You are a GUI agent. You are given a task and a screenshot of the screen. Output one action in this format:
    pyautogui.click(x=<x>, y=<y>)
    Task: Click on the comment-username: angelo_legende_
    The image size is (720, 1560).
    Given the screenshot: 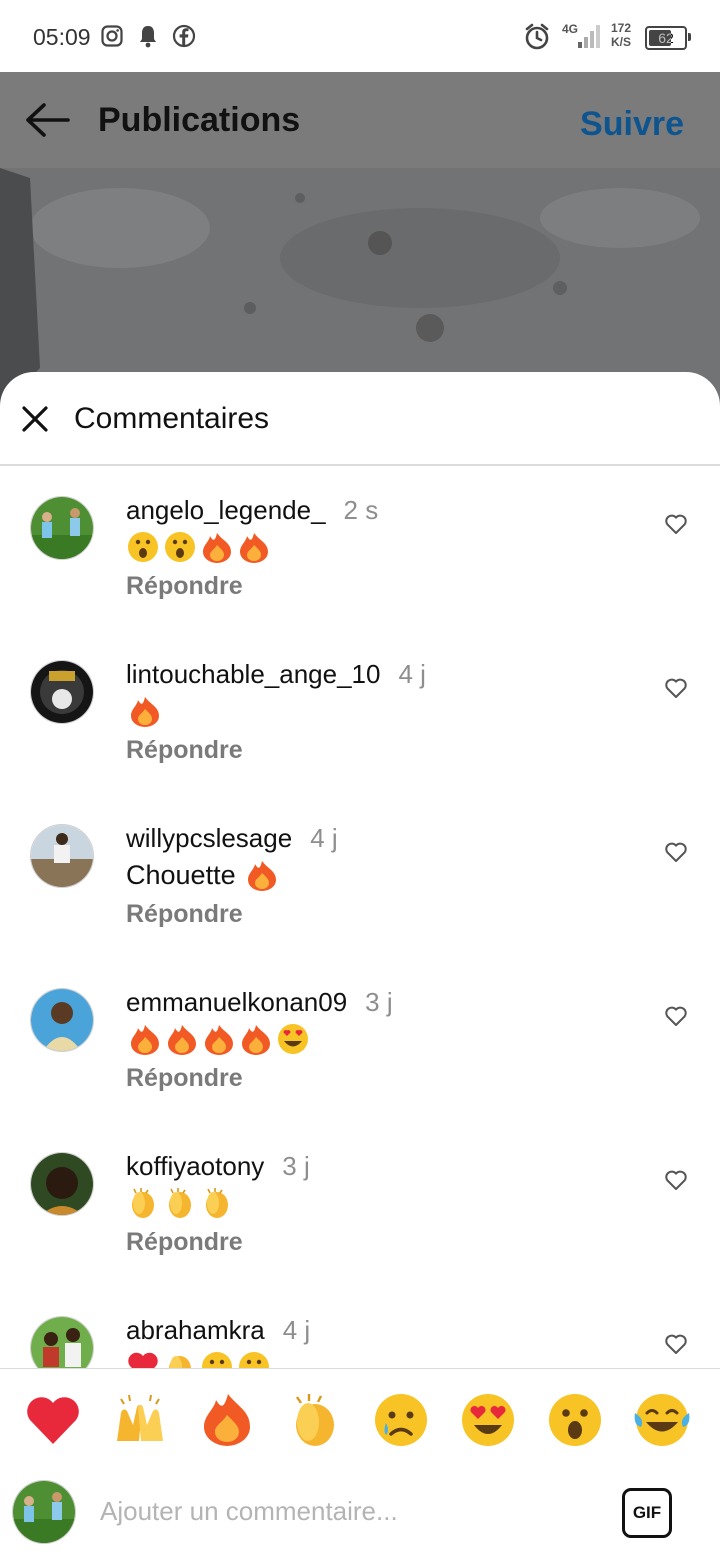 What is the action you would take?
    pyautogui.click(x=226, y=510)
    